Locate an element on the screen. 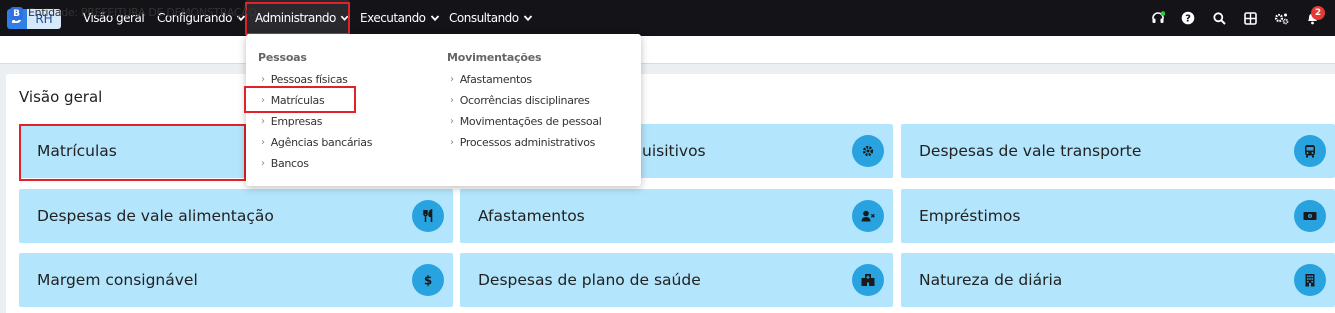  nav-consultando: Consultando is located at coordinates (491, 18).